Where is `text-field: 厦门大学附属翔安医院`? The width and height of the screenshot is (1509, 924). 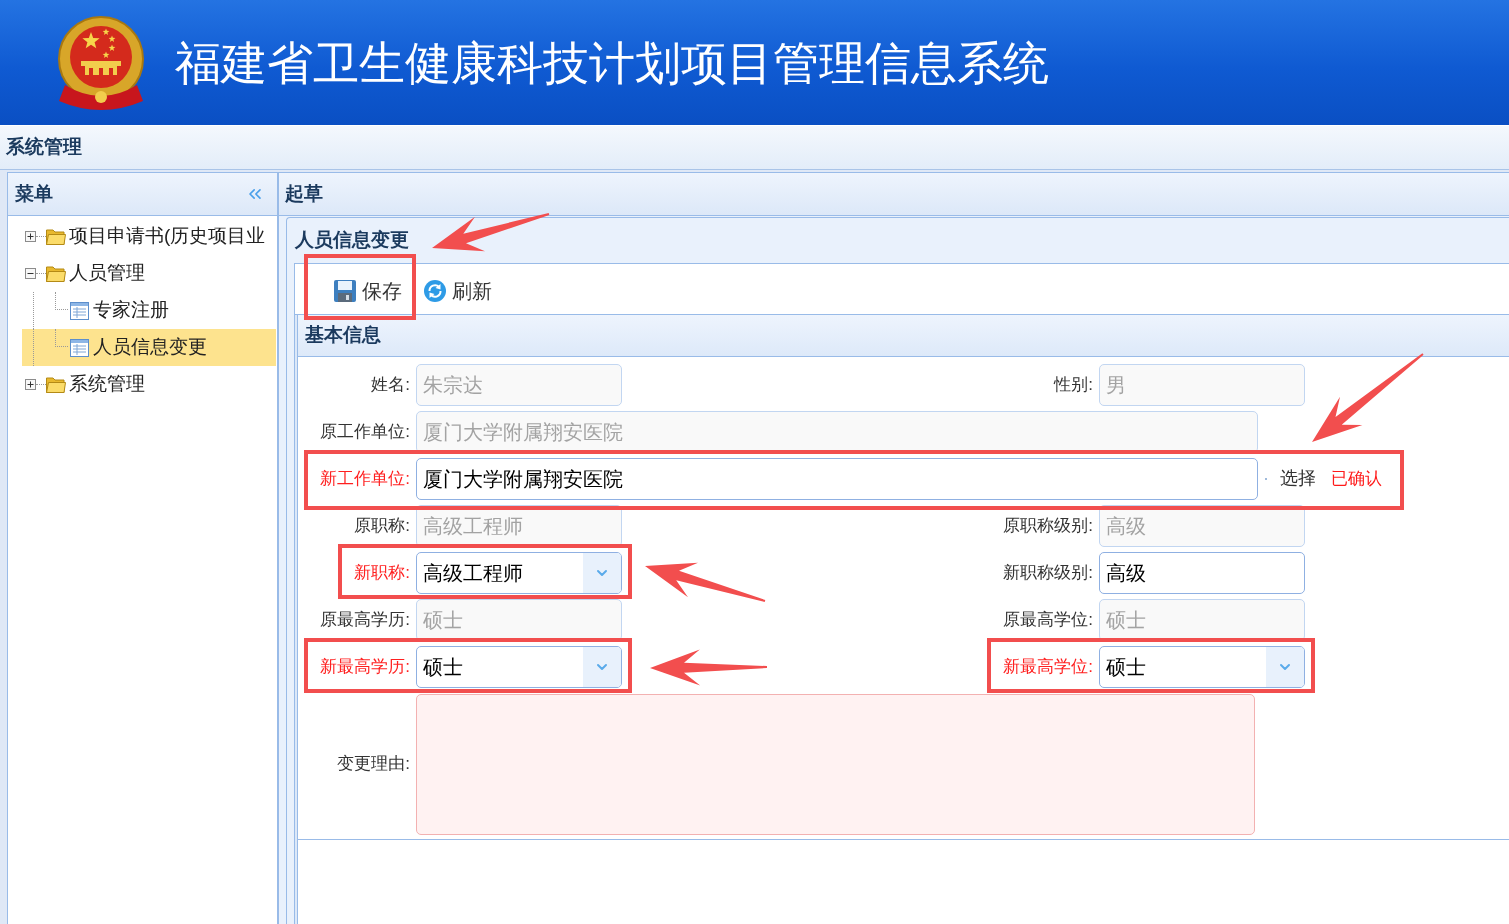 text-field: 厦门大学附属翔安医院 is located at coordinates (837, 478).